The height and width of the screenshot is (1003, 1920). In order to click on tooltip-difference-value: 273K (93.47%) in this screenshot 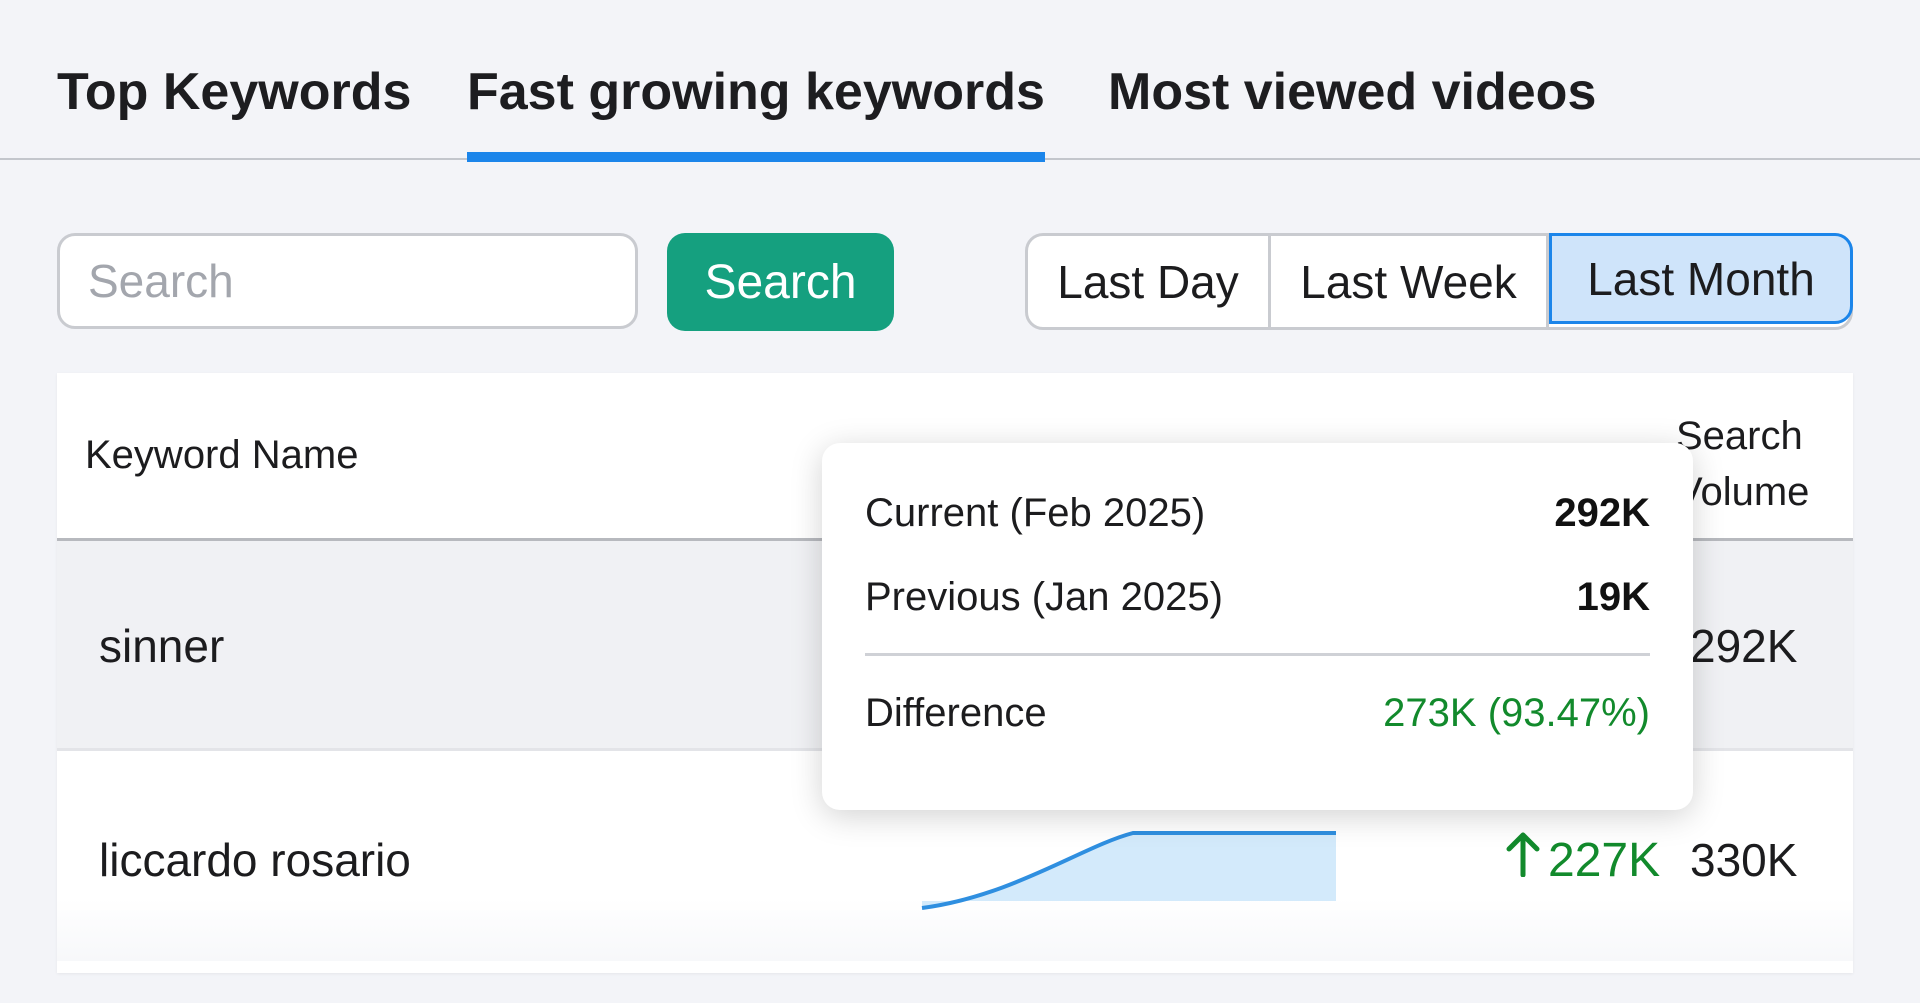, I will do `click(1516, 713)`.